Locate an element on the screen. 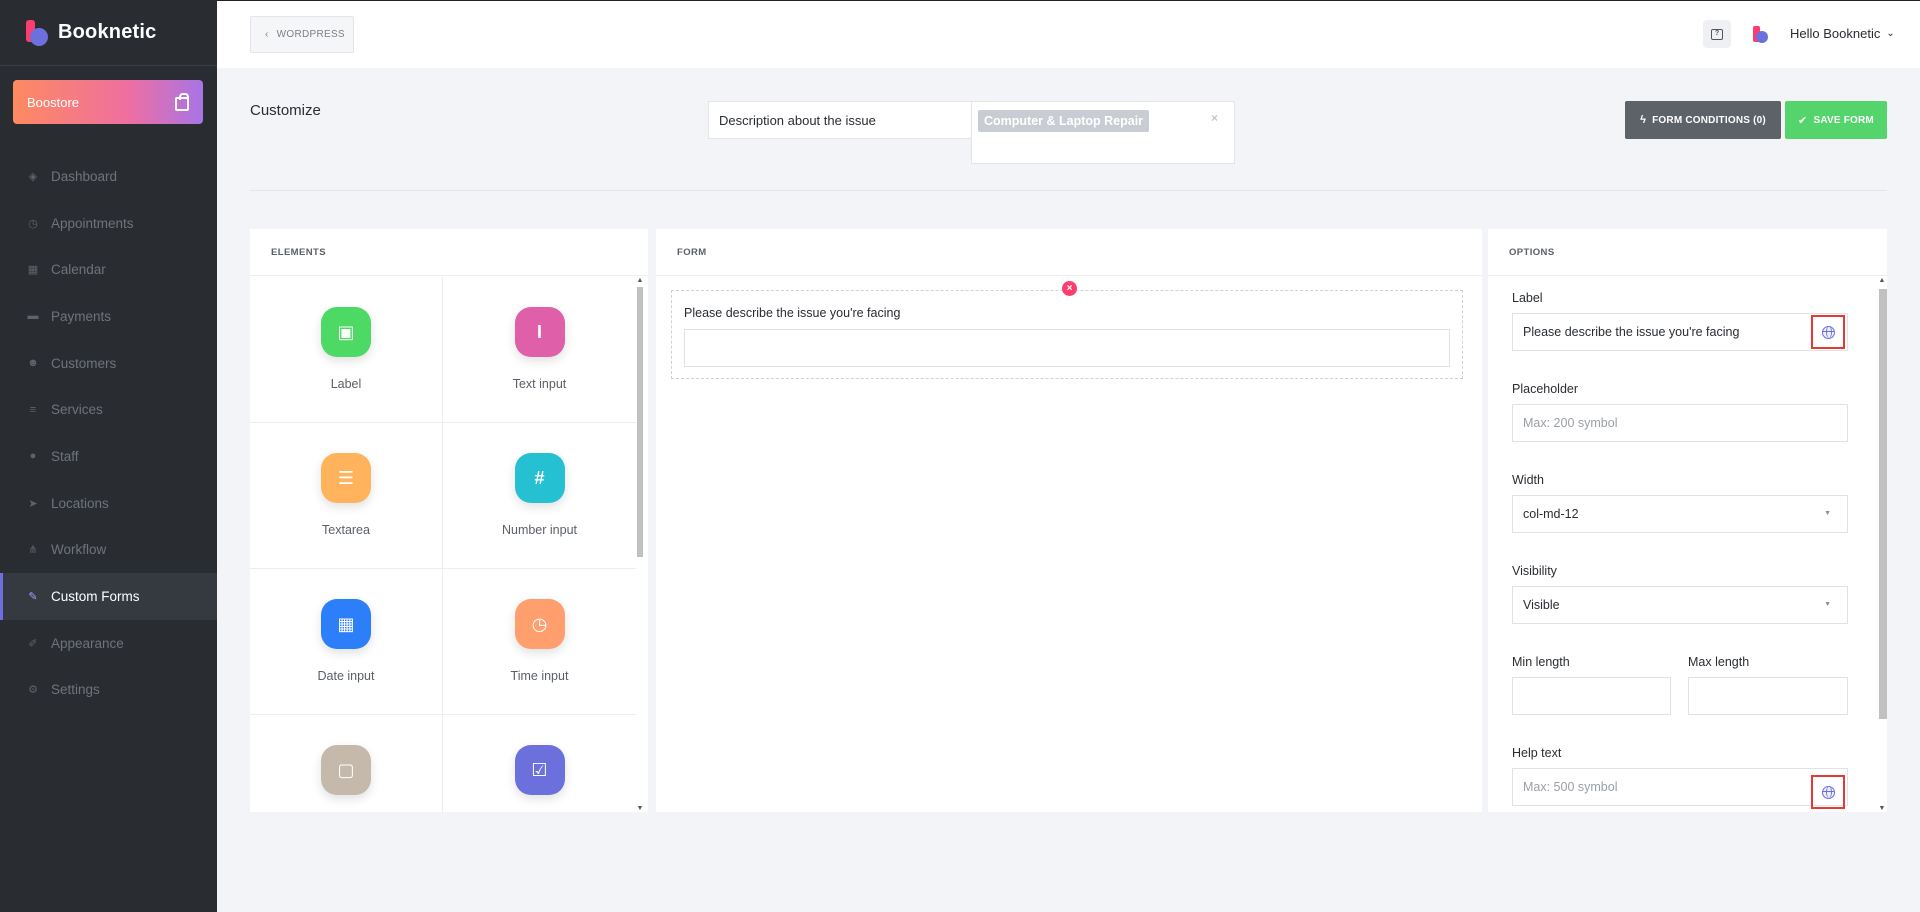  service-select: Computer & Laptop Repair × is located at coordinates (1103, 132).